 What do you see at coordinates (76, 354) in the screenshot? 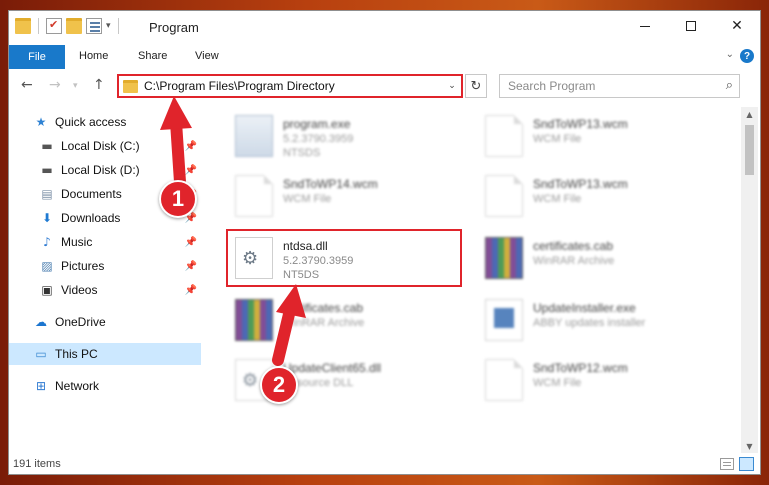
I see `nav-item-label: This PC` at bounding box center [76, 354].